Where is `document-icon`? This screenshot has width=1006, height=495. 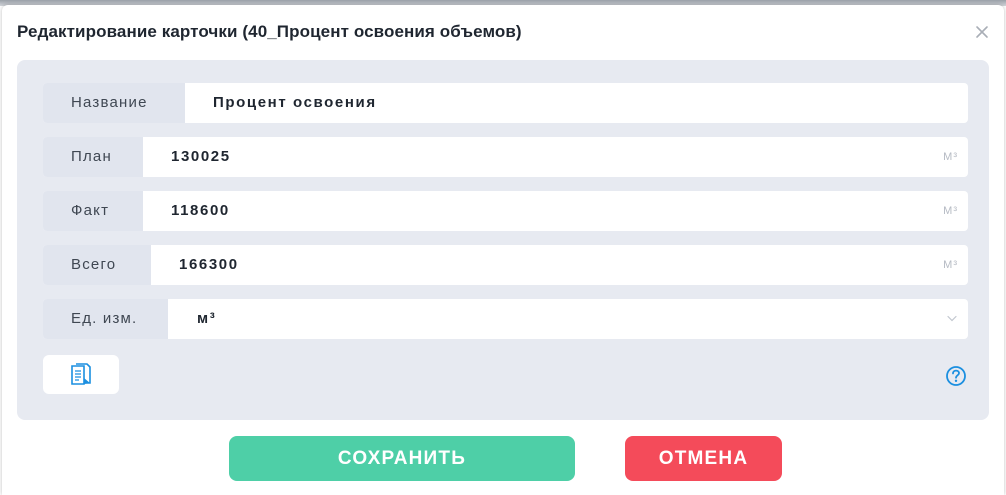
document-icon is located at coordinates (81, 374).